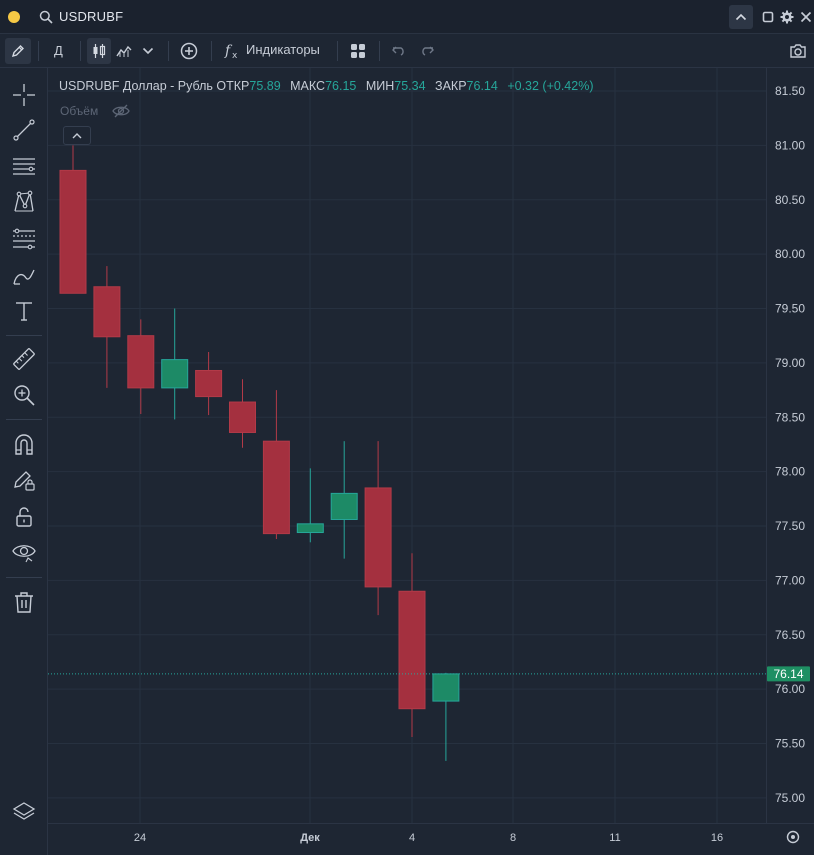 This screenshot has height=855, width=814. I want to click on time-axis-label: 8, so click(513, 838).